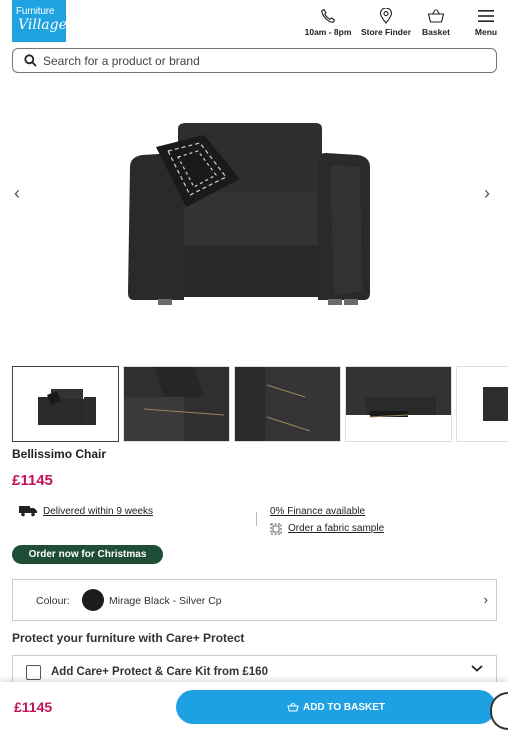 The image size is (508, 733). I want to click on hours-label: 10am - 8pm, so click(328, 32).